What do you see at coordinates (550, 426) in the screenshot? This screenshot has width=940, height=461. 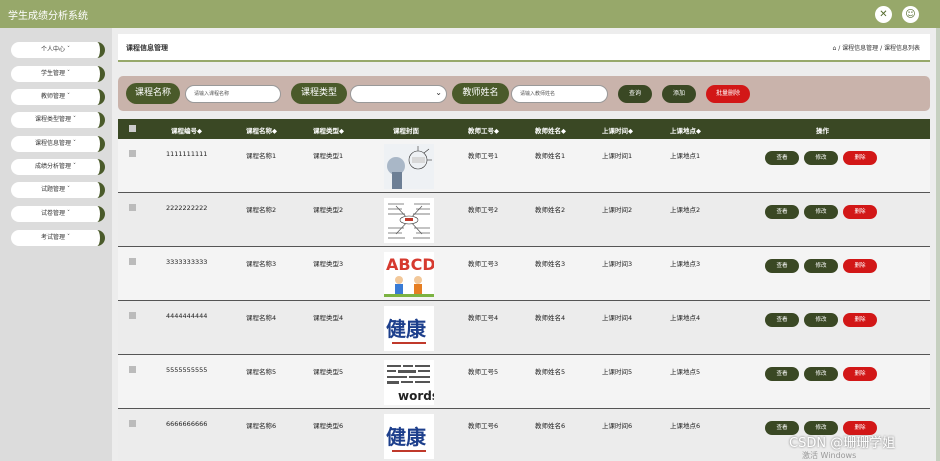 I see `cell-teacher-name: 教师姓名6` at bounding box center [550, 426].